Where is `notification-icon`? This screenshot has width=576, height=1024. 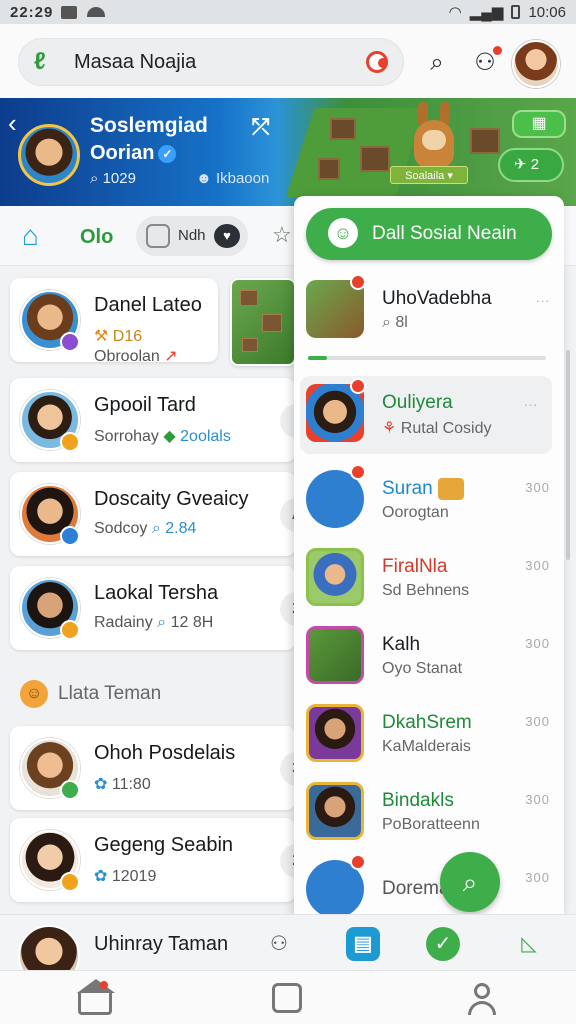 notification-icon is located at coordinates (69, 12).